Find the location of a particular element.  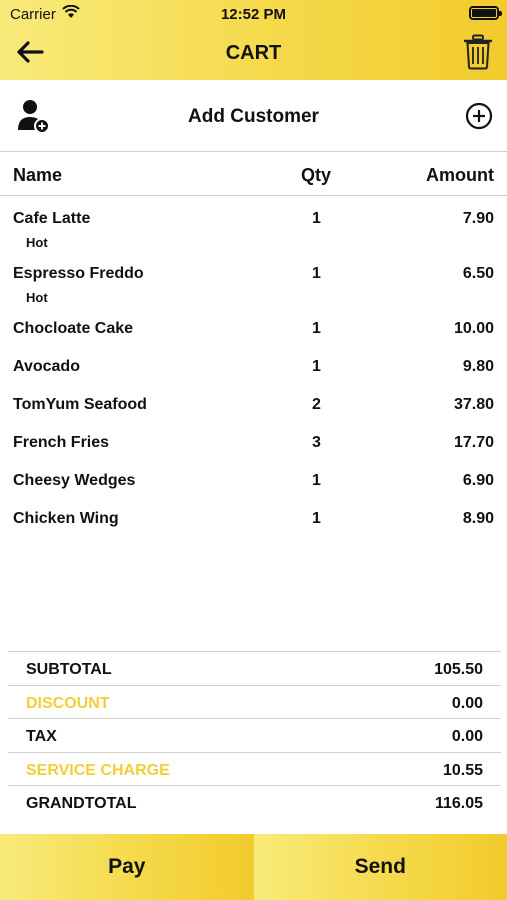

item-name: TomYum Seafood is located at coordinates (80, 404).